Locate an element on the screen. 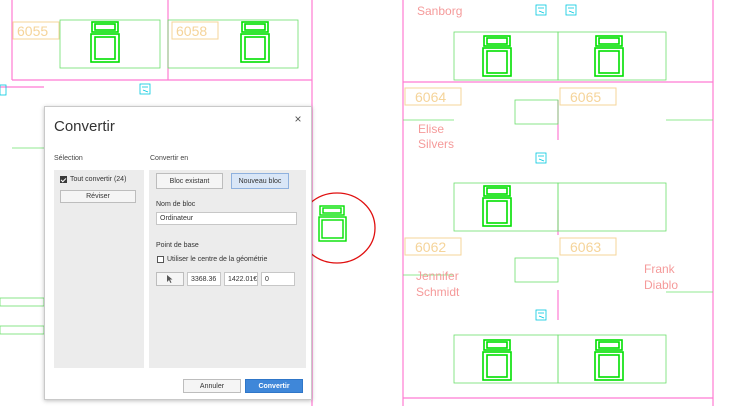 This screenshot has width=746, height=406. use-geometry-center-checkbox is located at coordinates (160, 259).